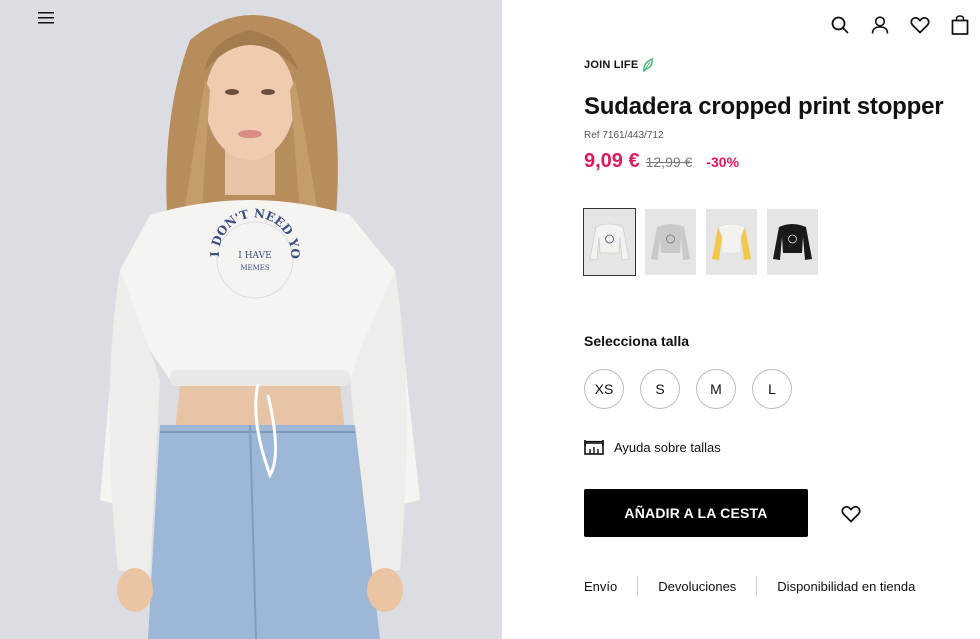 This screenshot has height=639, width=980. I want to click on price-row: 9,09 € 12,99 € -30%, so click(661, 161).